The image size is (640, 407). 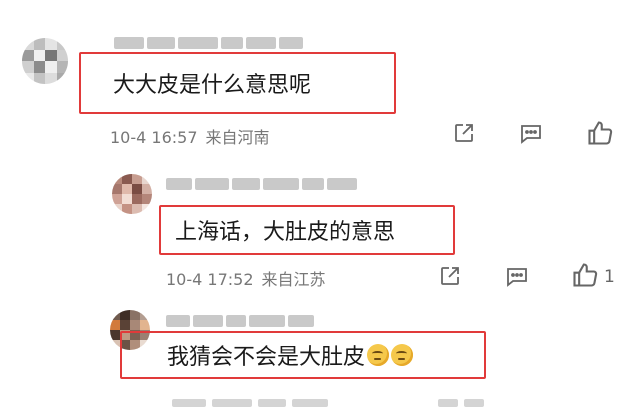 What do you see at coordinates (237, 137) in the screenshot?
I see `comment-location: 来自河南` at bounding box center [237, 137].